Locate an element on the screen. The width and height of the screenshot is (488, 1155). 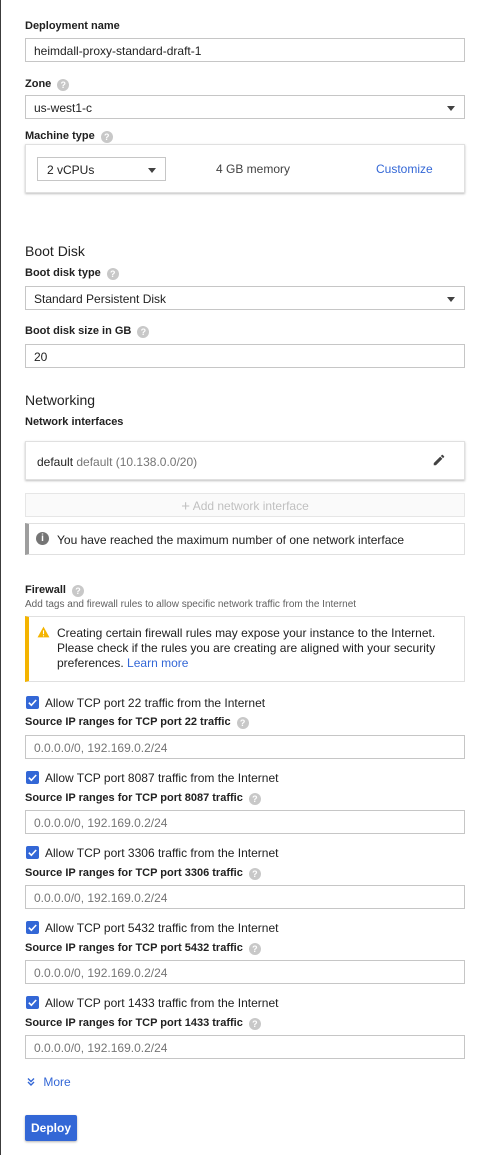
plus-icon: + is located at coordinates (186, 506).